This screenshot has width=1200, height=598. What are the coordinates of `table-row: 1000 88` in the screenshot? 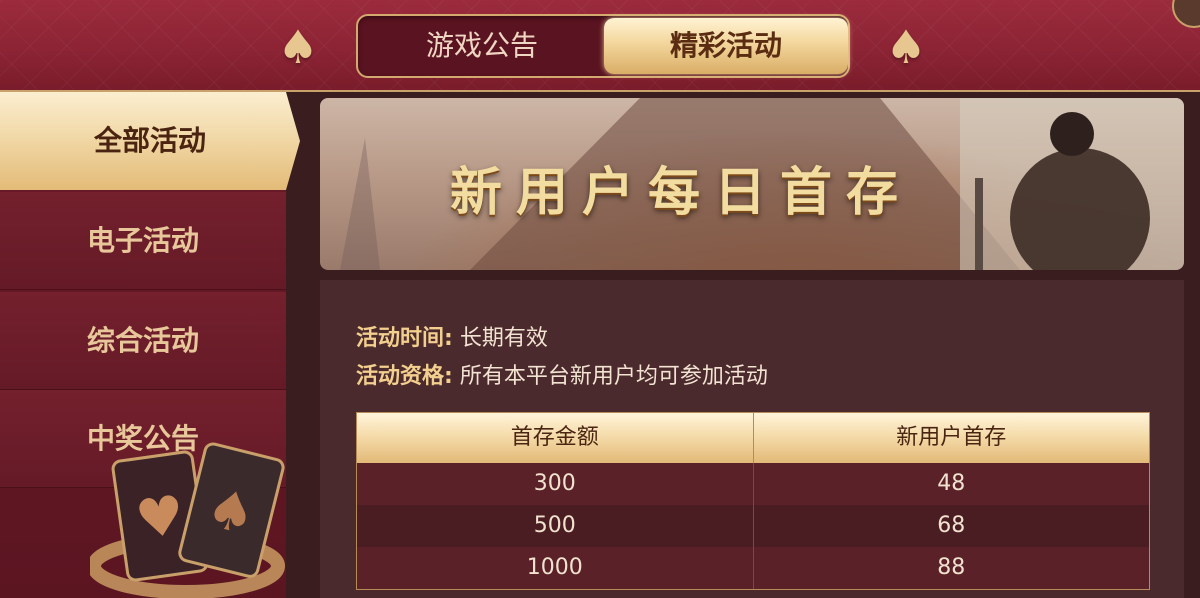 It's located at (753, 568).